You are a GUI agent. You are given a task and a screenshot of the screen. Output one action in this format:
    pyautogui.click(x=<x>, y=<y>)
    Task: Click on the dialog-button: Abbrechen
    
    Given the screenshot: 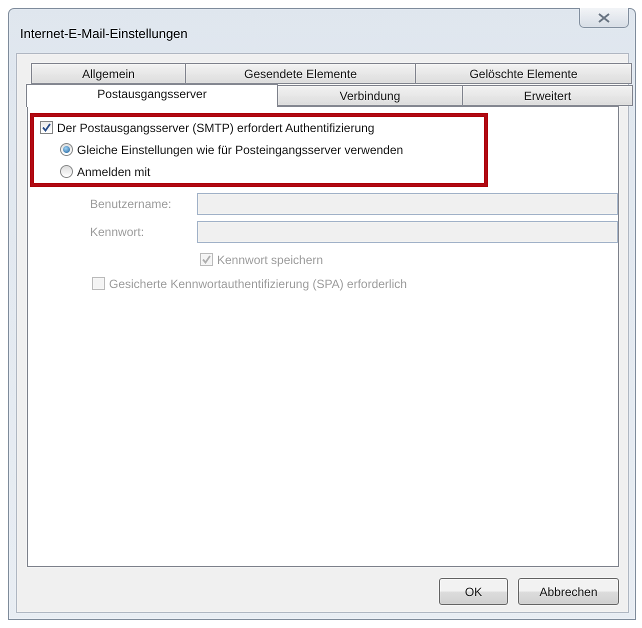 What is the action you would take?
    pyautogui.click(x=568, y=591)
    